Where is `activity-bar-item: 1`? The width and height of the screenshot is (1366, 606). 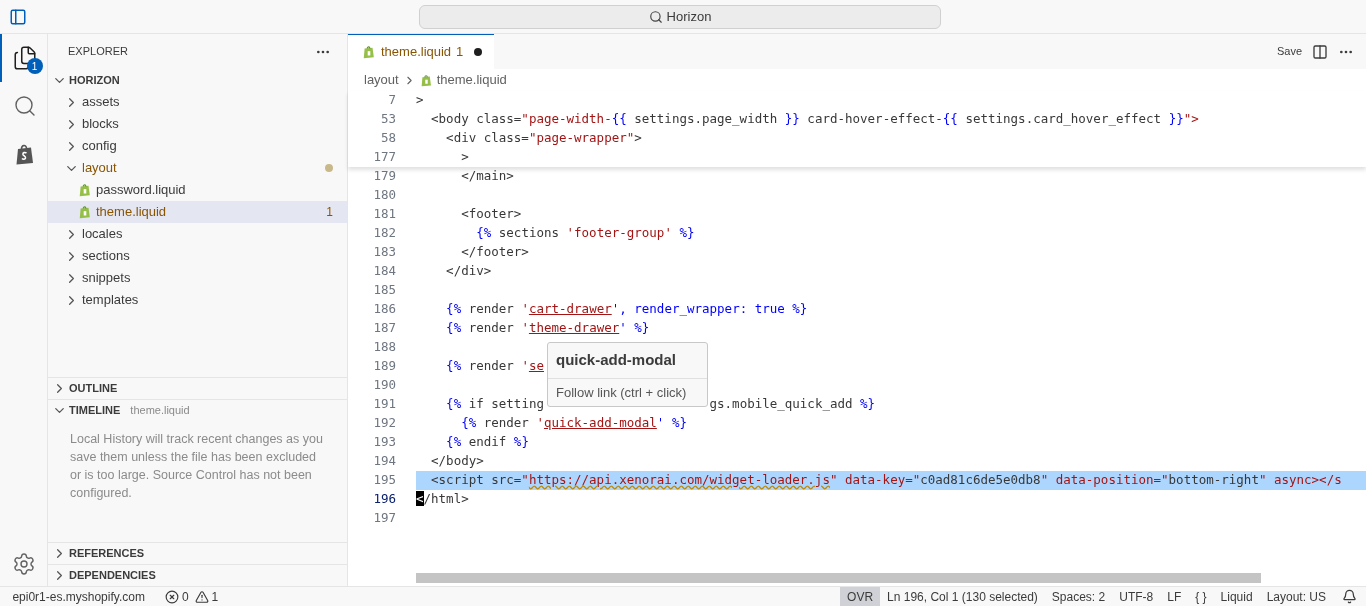 activity-bar-item: 1 is located at coordinates (24, 58).